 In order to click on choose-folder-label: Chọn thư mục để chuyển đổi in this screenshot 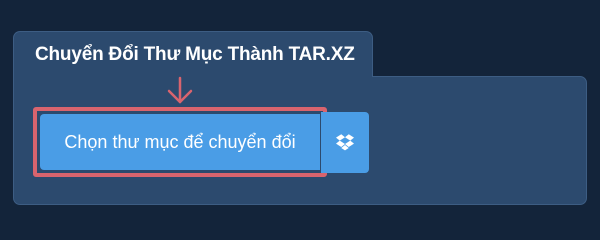, I will do `click(180, 141)`.